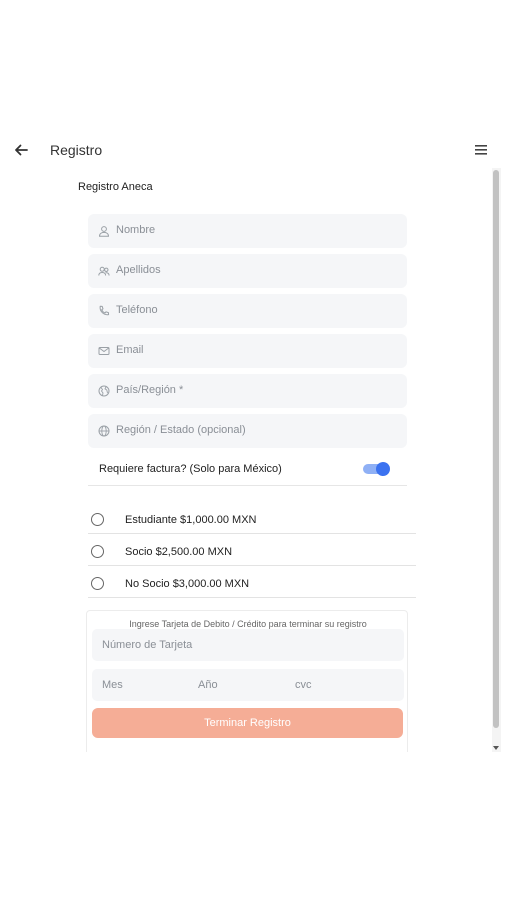 The image size is (507, 900). Describe the element at coordinates (383, 469) in the screenshot. I see `toggle-knob` at that location.